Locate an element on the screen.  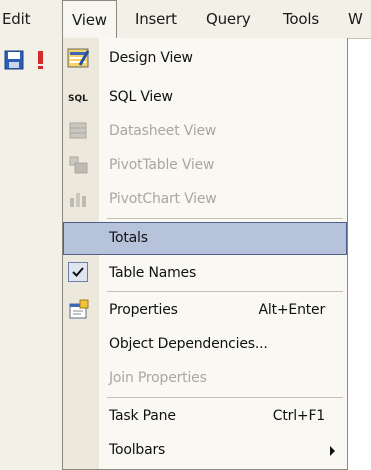
menu-item-properties: Properties Alt+Enter is located at coordinates (205, 310).